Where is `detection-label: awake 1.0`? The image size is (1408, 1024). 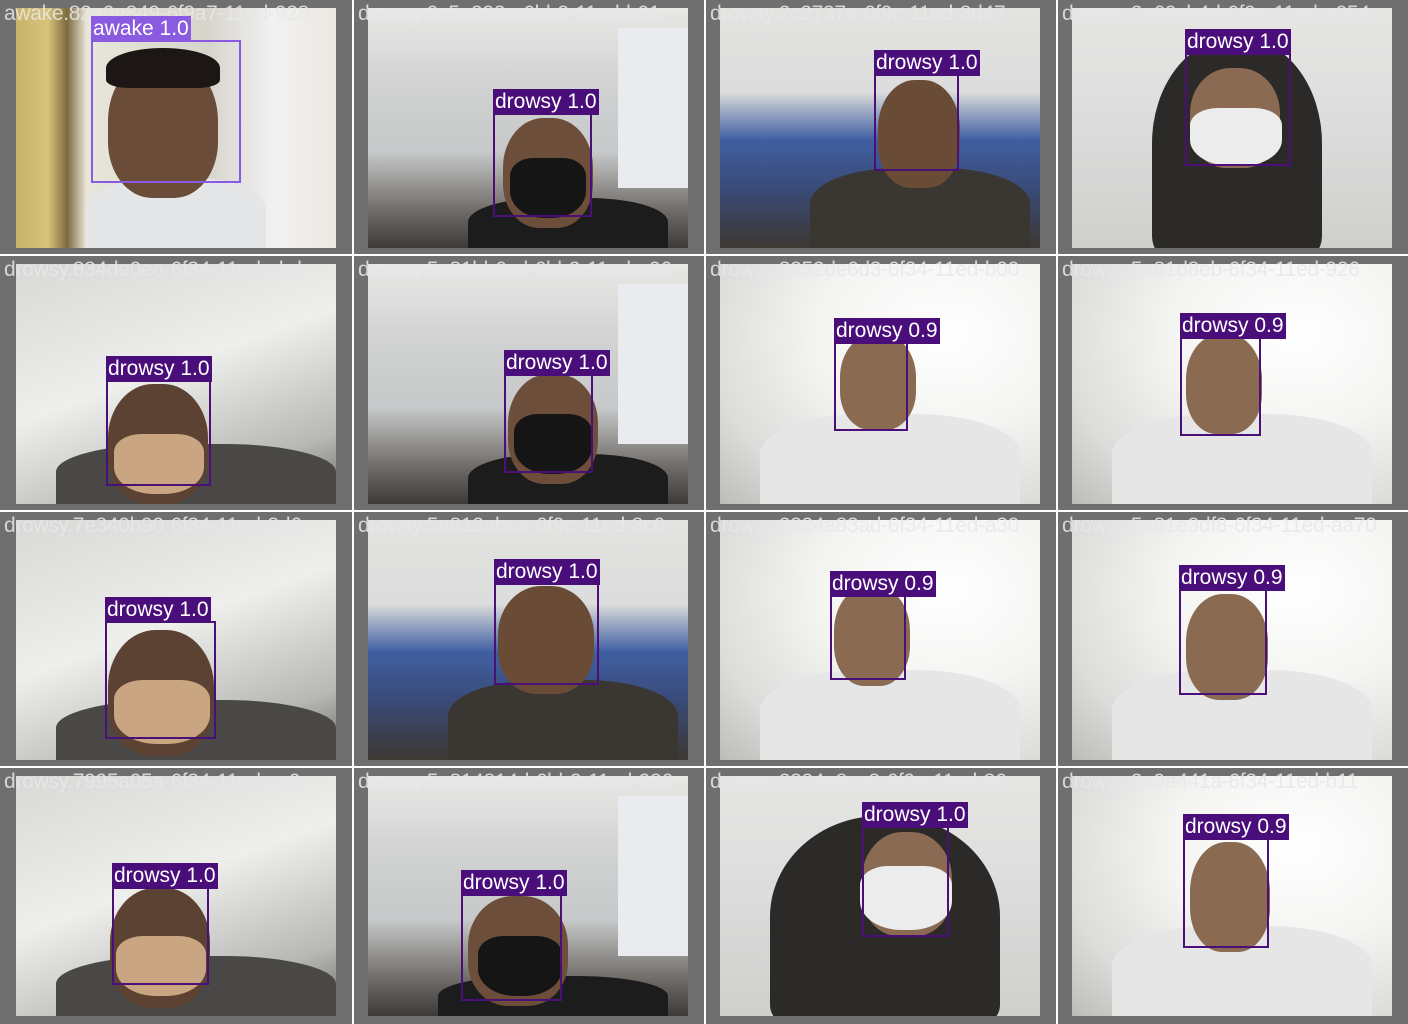
detection-label: awake 1.0 is located at coordinates (141, 29).